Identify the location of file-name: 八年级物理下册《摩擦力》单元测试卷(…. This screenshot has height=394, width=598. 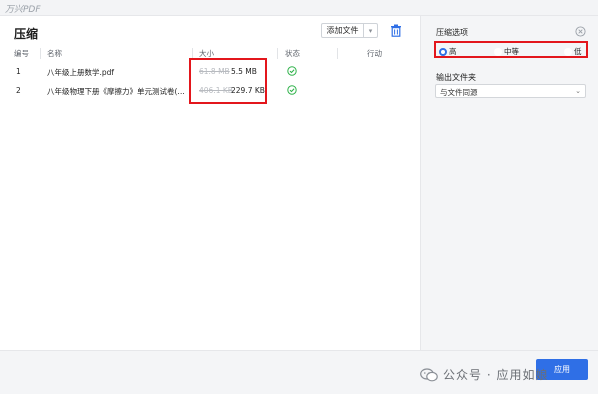
(116, 91).